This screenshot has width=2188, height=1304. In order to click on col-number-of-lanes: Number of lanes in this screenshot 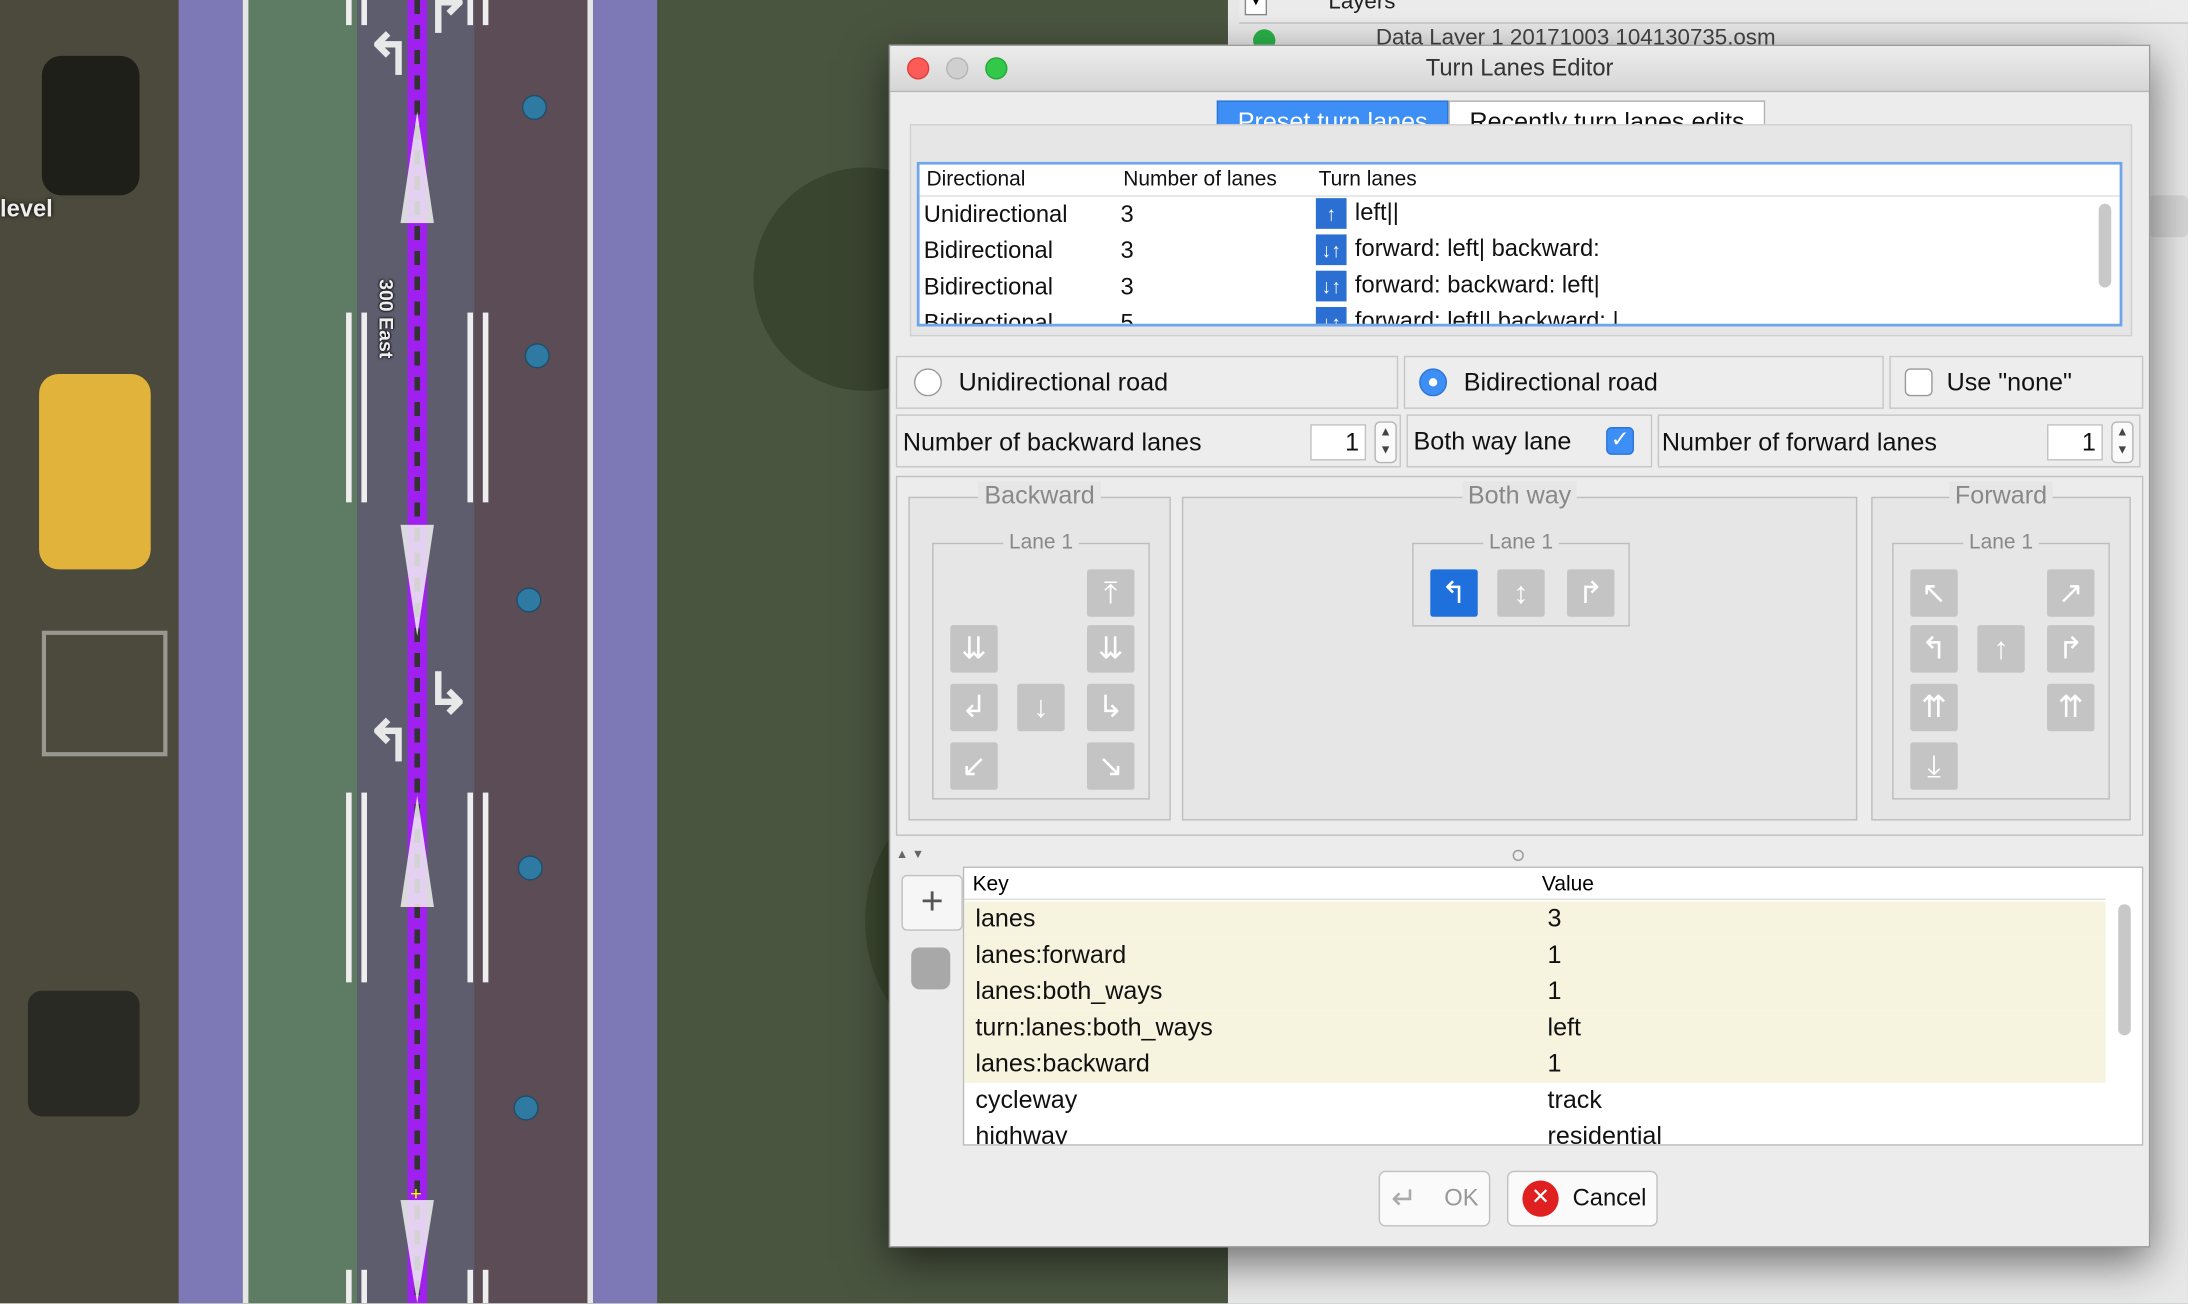, I will do `click(1200, 179)`.